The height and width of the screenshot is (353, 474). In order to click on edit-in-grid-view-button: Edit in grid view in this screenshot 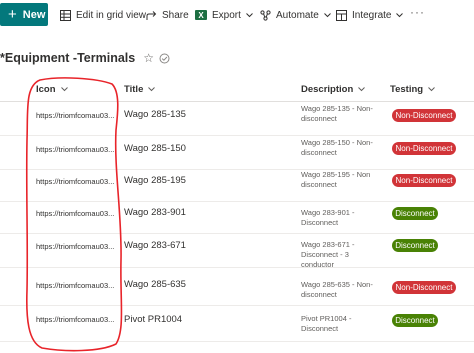, I will do `click(103, 15)`.